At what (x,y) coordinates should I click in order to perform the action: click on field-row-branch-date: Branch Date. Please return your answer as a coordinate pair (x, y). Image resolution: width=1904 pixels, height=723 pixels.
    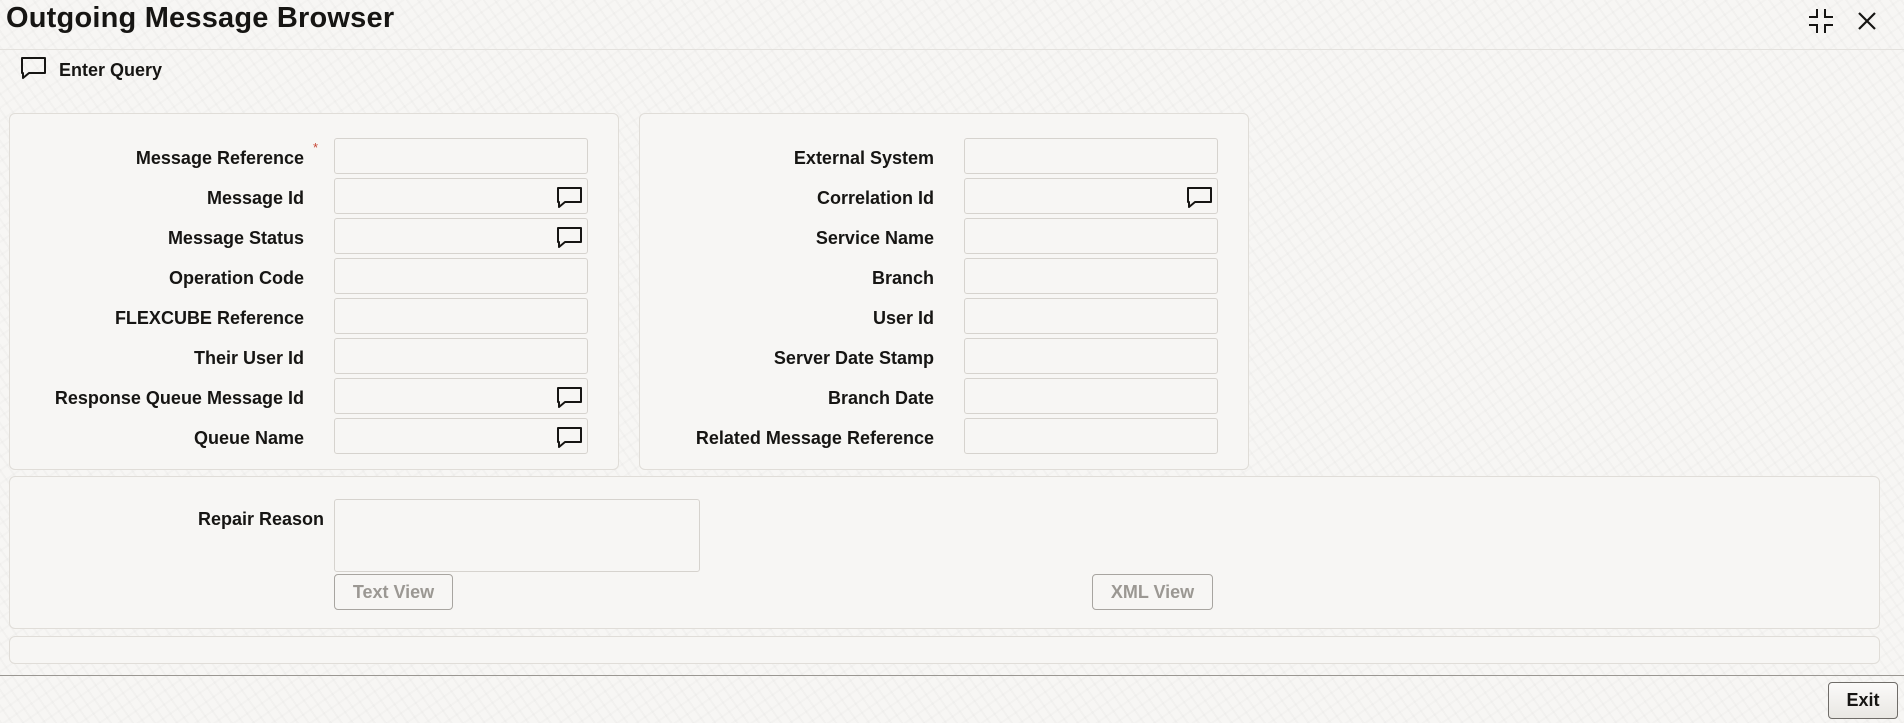
    Looking at the image, I should click on (944, 397).